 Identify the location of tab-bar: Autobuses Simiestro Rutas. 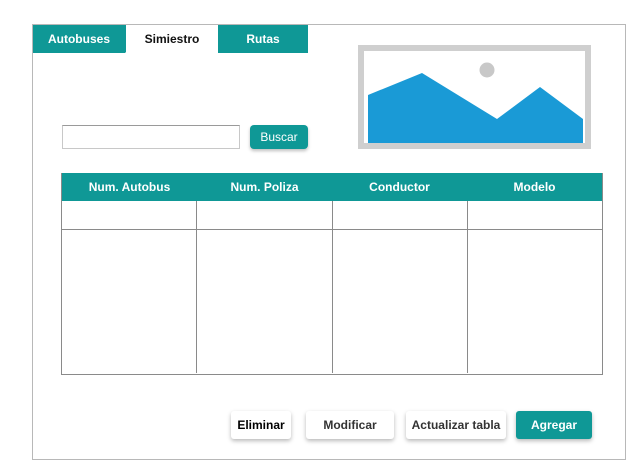
(170, 39).